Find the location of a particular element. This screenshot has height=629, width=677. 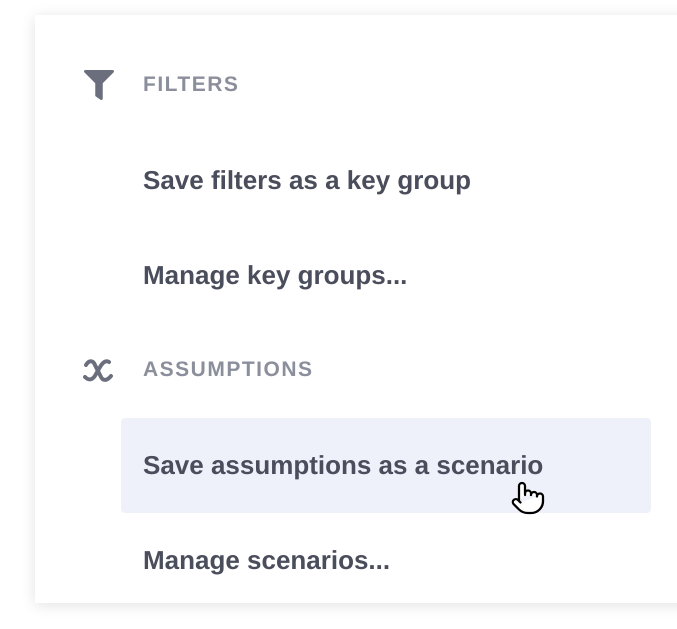

hand-cursor-icon is located at coordinates (528, 498).